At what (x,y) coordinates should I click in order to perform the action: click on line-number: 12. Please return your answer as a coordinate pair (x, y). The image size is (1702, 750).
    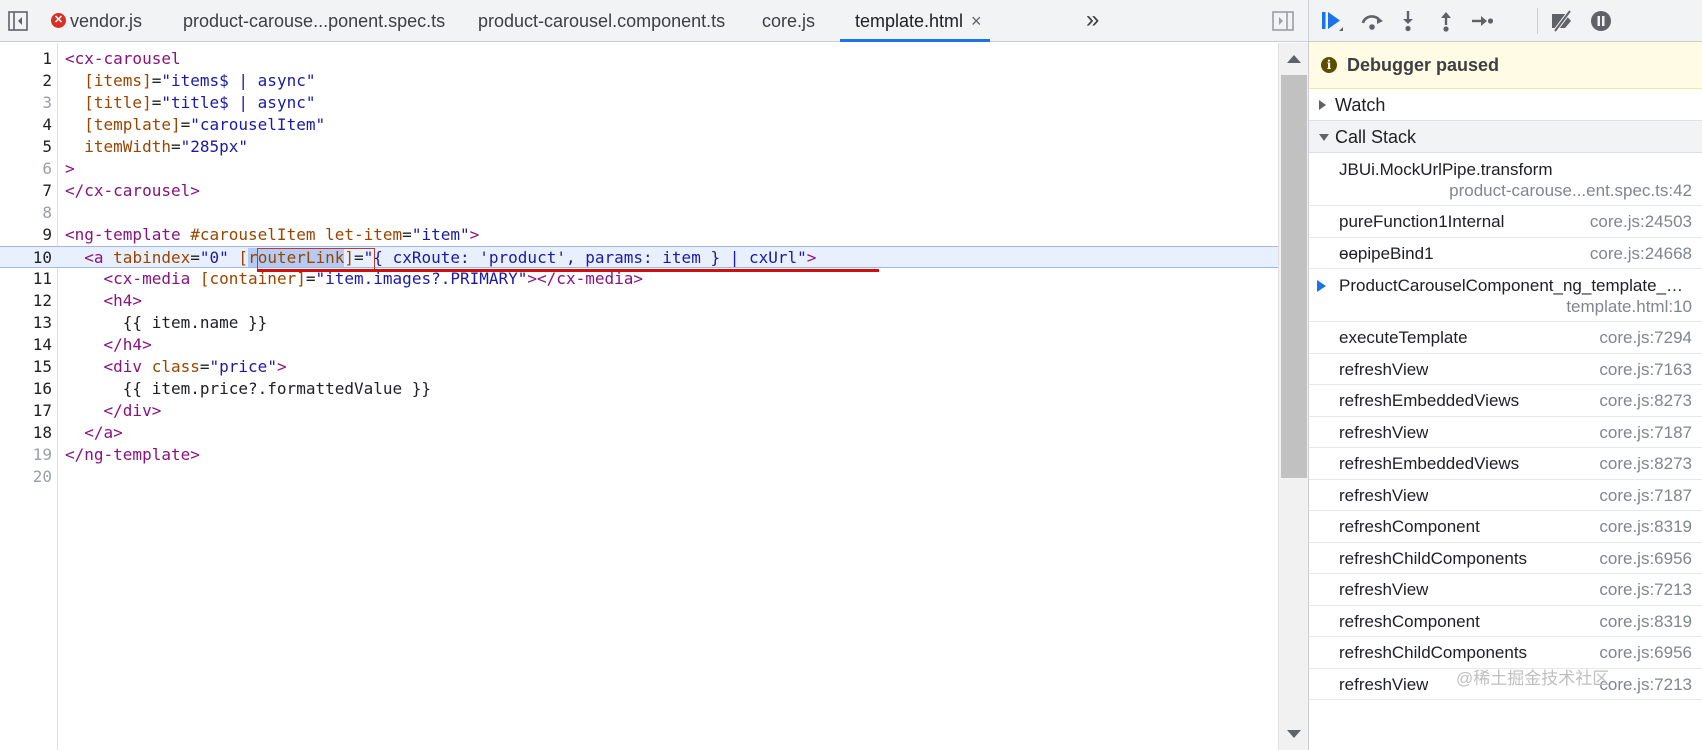
    Looking at the image, I should click on (26, 301).